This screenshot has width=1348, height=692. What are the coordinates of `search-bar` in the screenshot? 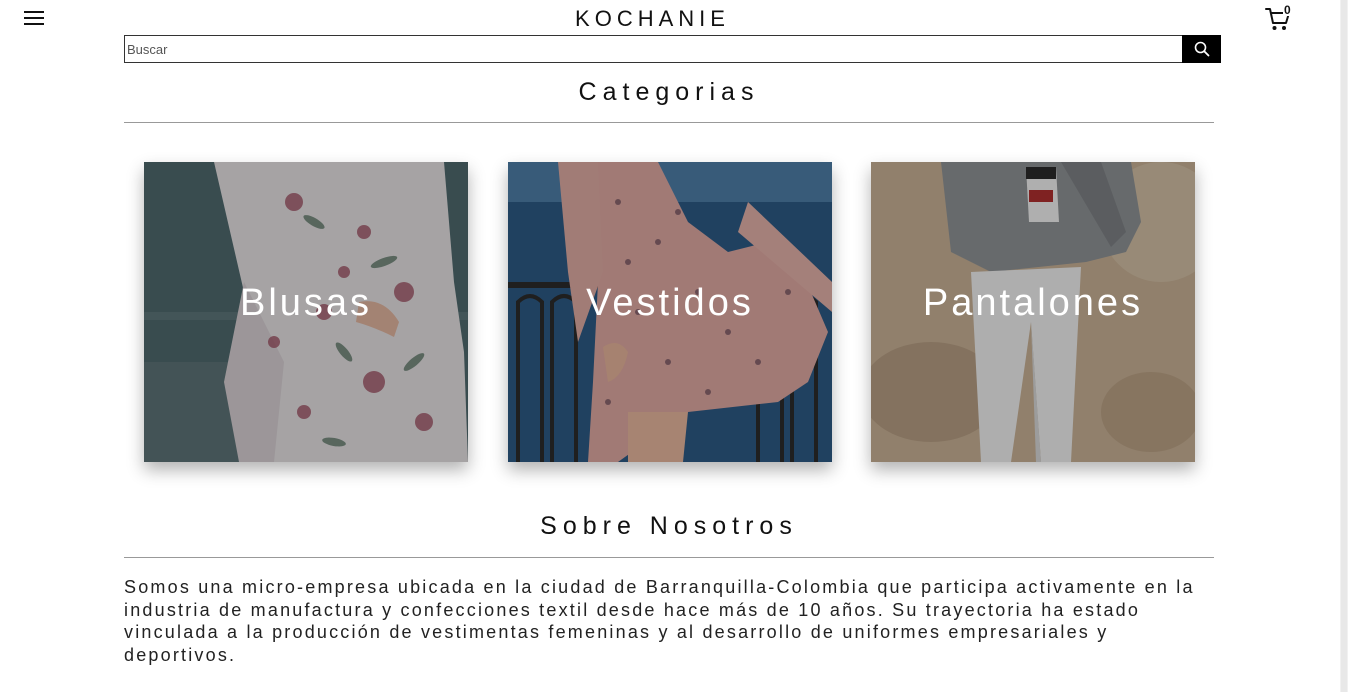 It's located at (672, 49).